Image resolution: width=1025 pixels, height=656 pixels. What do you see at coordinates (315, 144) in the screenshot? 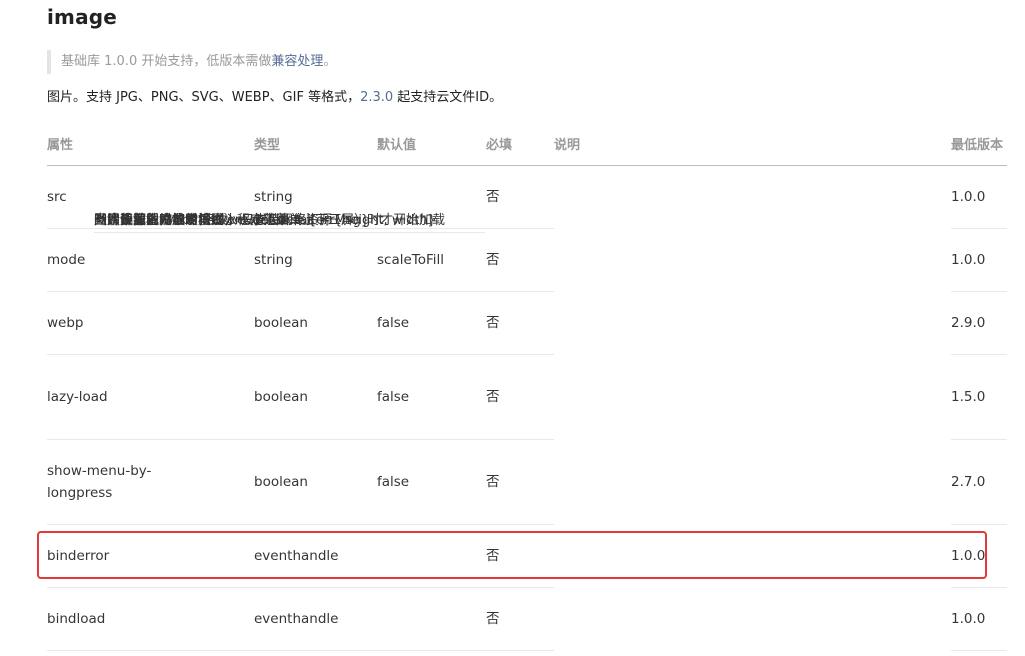
I see `header-type: 类型` at bounding box center [315, 144].